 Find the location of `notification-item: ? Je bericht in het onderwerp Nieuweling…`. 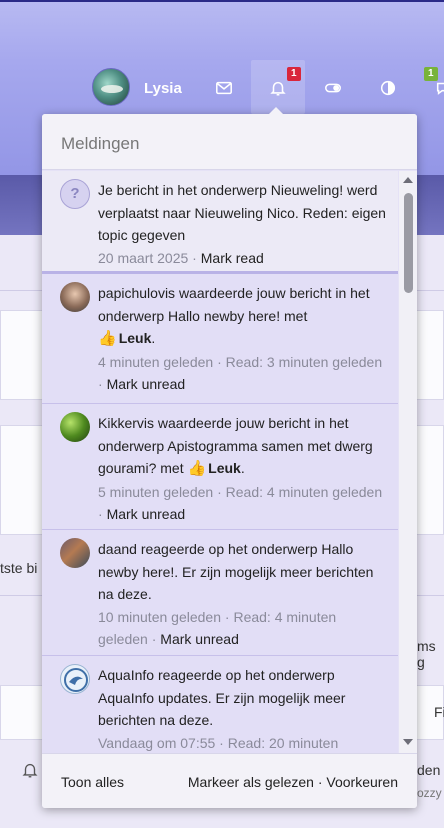

notification-item: ? Je bericht in het onderwerp Nieuweling… is located at coordinates (220, 221).